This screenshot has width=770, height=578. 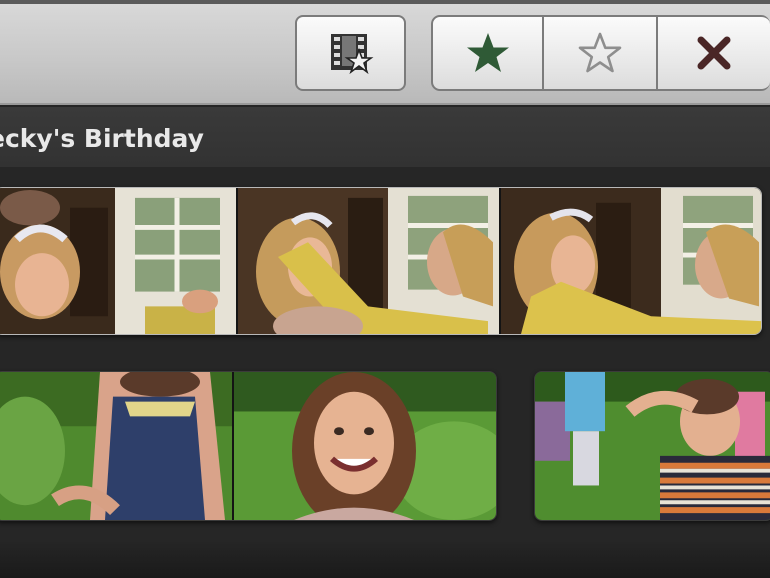 I want to click on filled-star-icon, so click(x=487, y=52).